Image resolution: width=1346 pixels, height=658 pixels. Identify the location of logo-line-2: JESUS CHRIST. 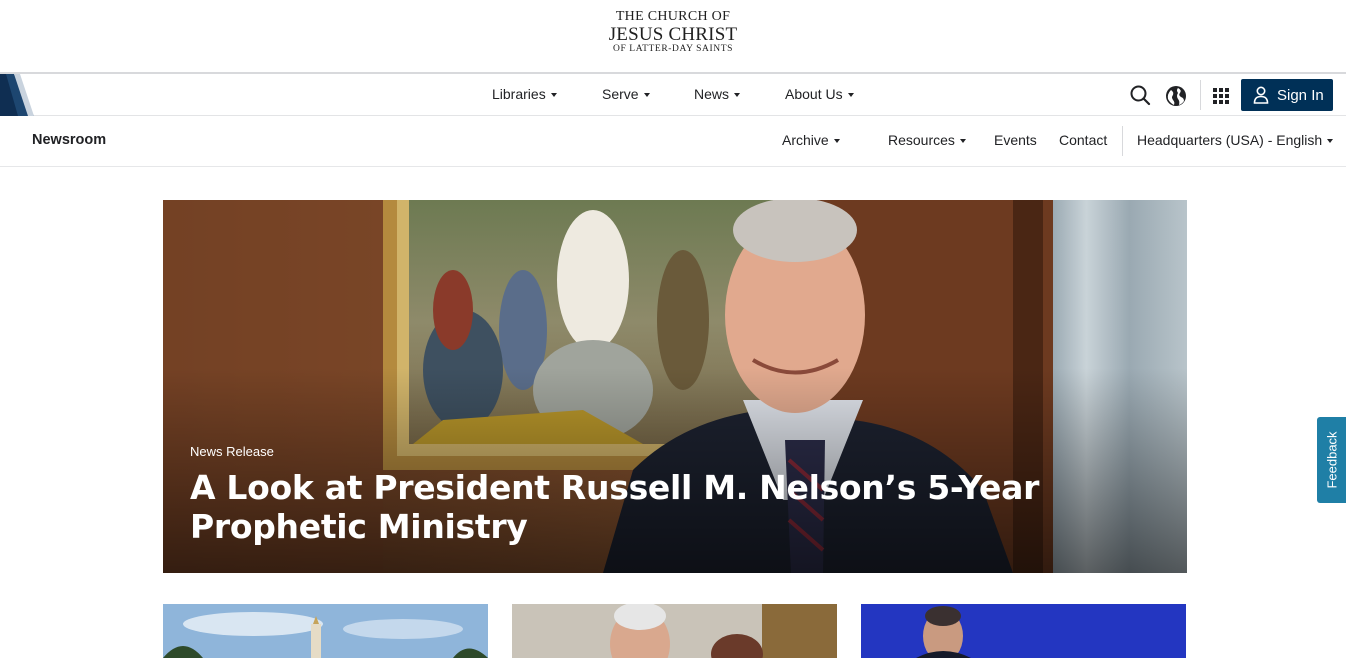
(673, 34).